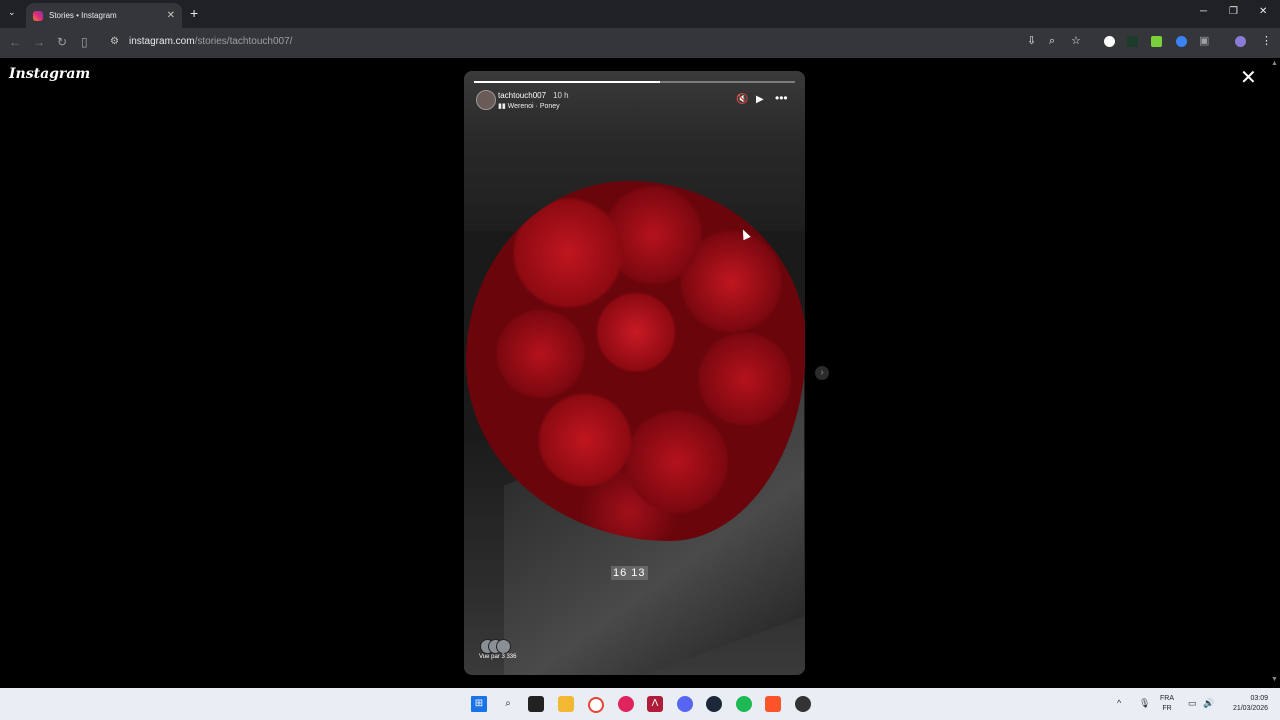  I want to click on browser-tab-strip: ⌄ Stories • Instagram ✕ + ─ ❐ ✕, so click(640, 14).